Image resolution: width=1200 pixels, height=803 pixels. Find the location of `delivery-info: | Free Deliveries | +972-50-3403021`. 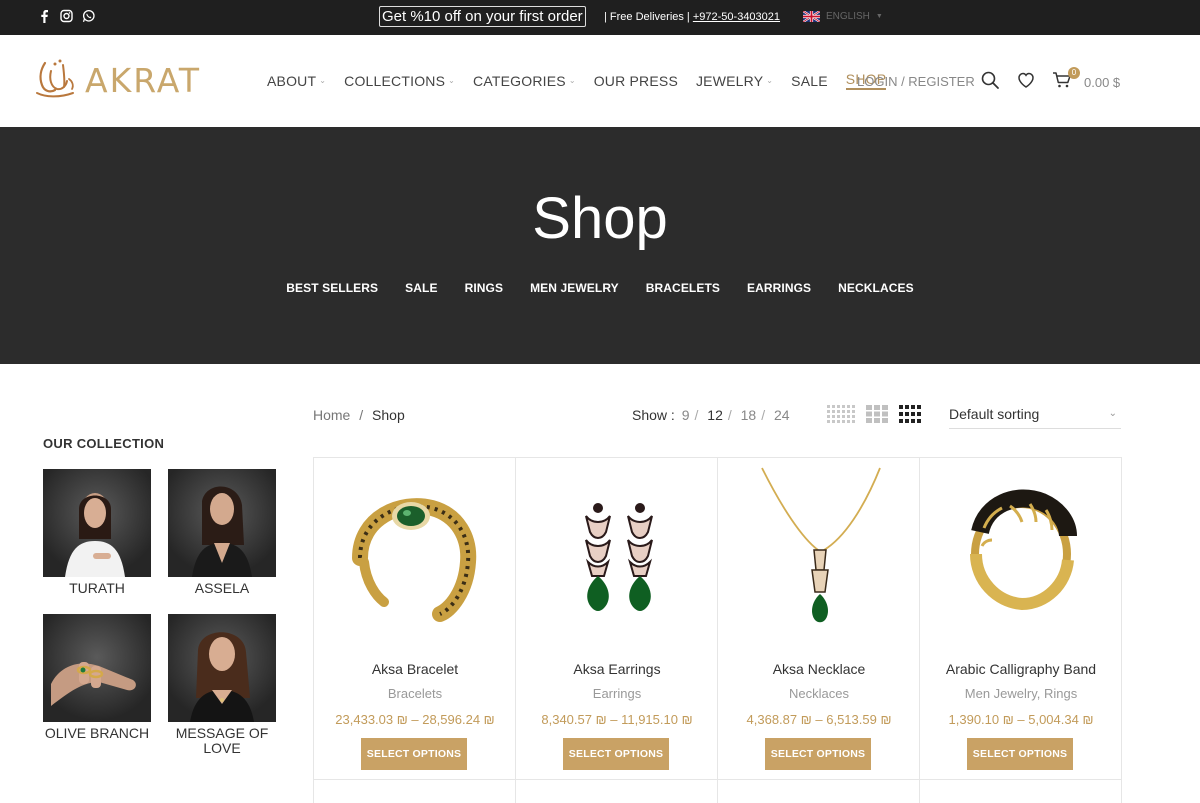

delivery-info: | Free Deliveries | +972-50-3403021 is located at coordinates (692, 17).